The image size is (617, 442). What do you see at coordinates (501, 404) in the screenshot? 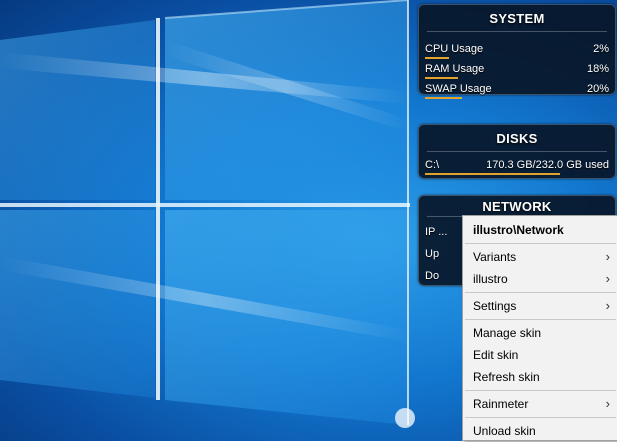
I see `menu-item-rainmeter-label: Rainmeter` at bounding box center [501, 404].